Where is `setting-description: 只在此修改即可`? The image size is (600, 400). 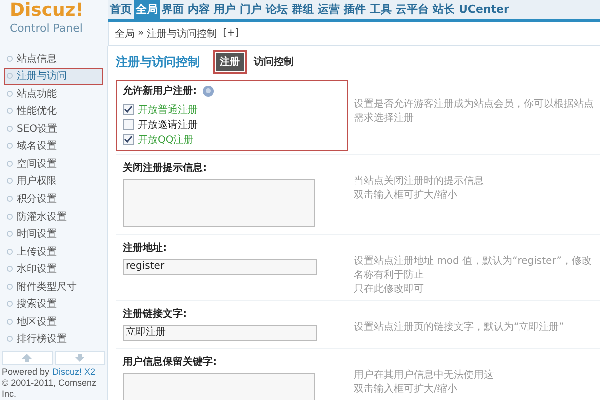 setting-description: 只在此修改即可 is located at coordinates (389, 290).